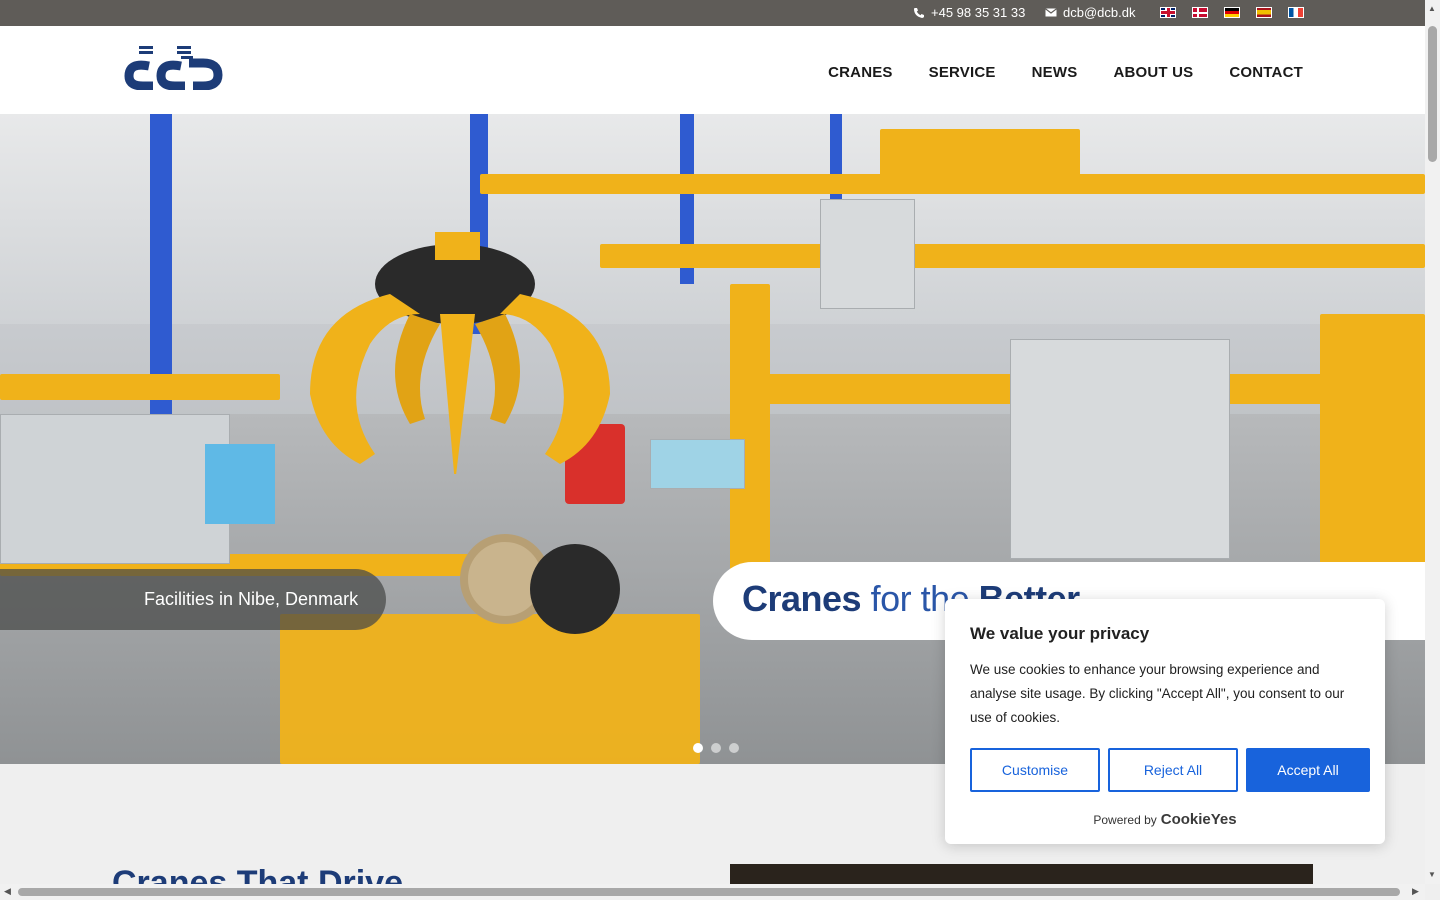 The height and width of the screenshot is (900, 1440). I want to click on horizontal-scrollbar: ◀ ▶, so click(712, 892).